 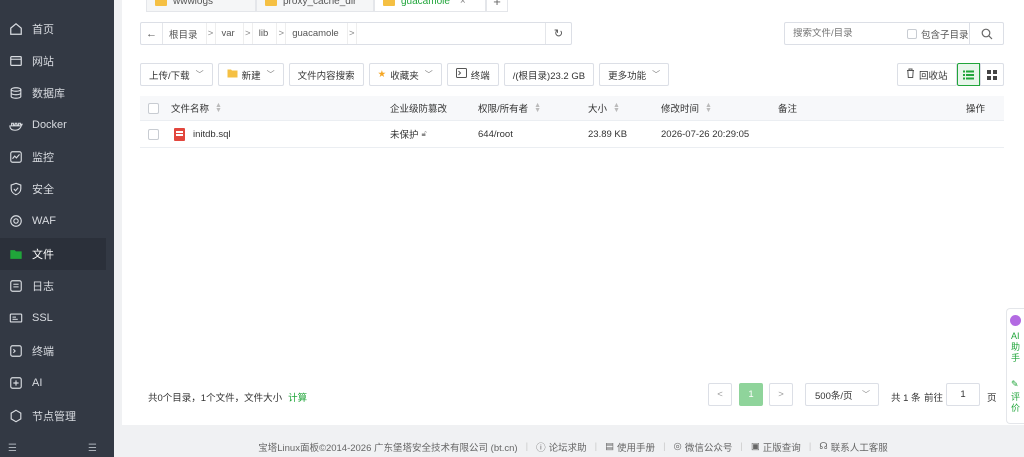 What do you see at coordinates (57, 351) in the screenshot?
I see `sidebar-item-terminal: 终端` at bounding box center [57, 351].